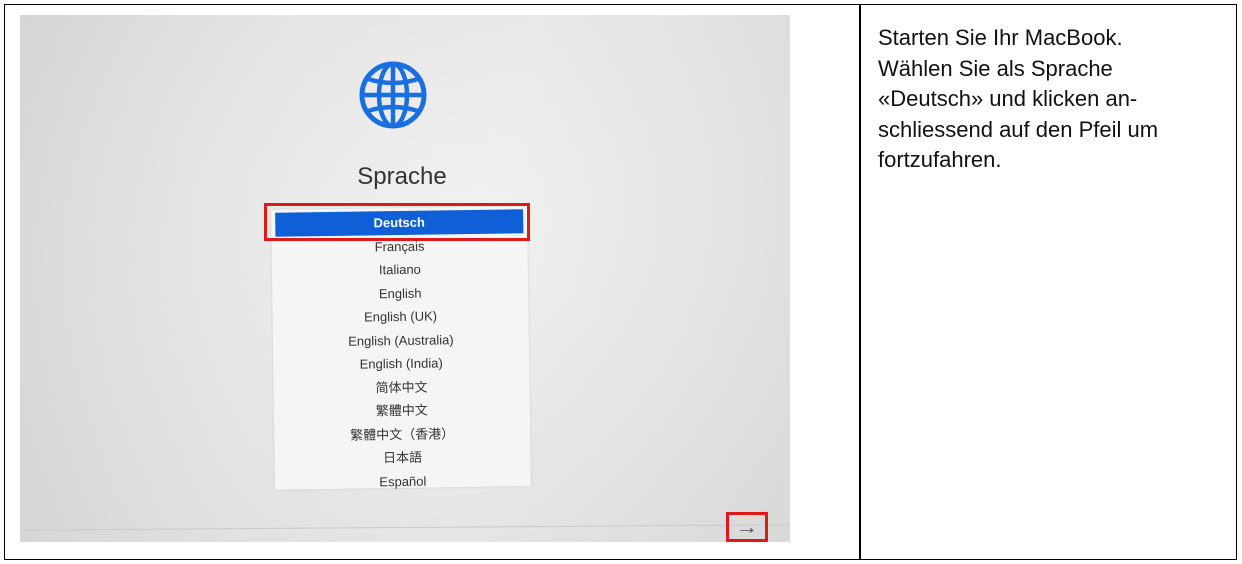 This screenshot has width=1242, height=564. What do you see at coordinates (401, 387) in the screenshot?
I see `language-item: 简体中文` at bounding box center [401, 387].